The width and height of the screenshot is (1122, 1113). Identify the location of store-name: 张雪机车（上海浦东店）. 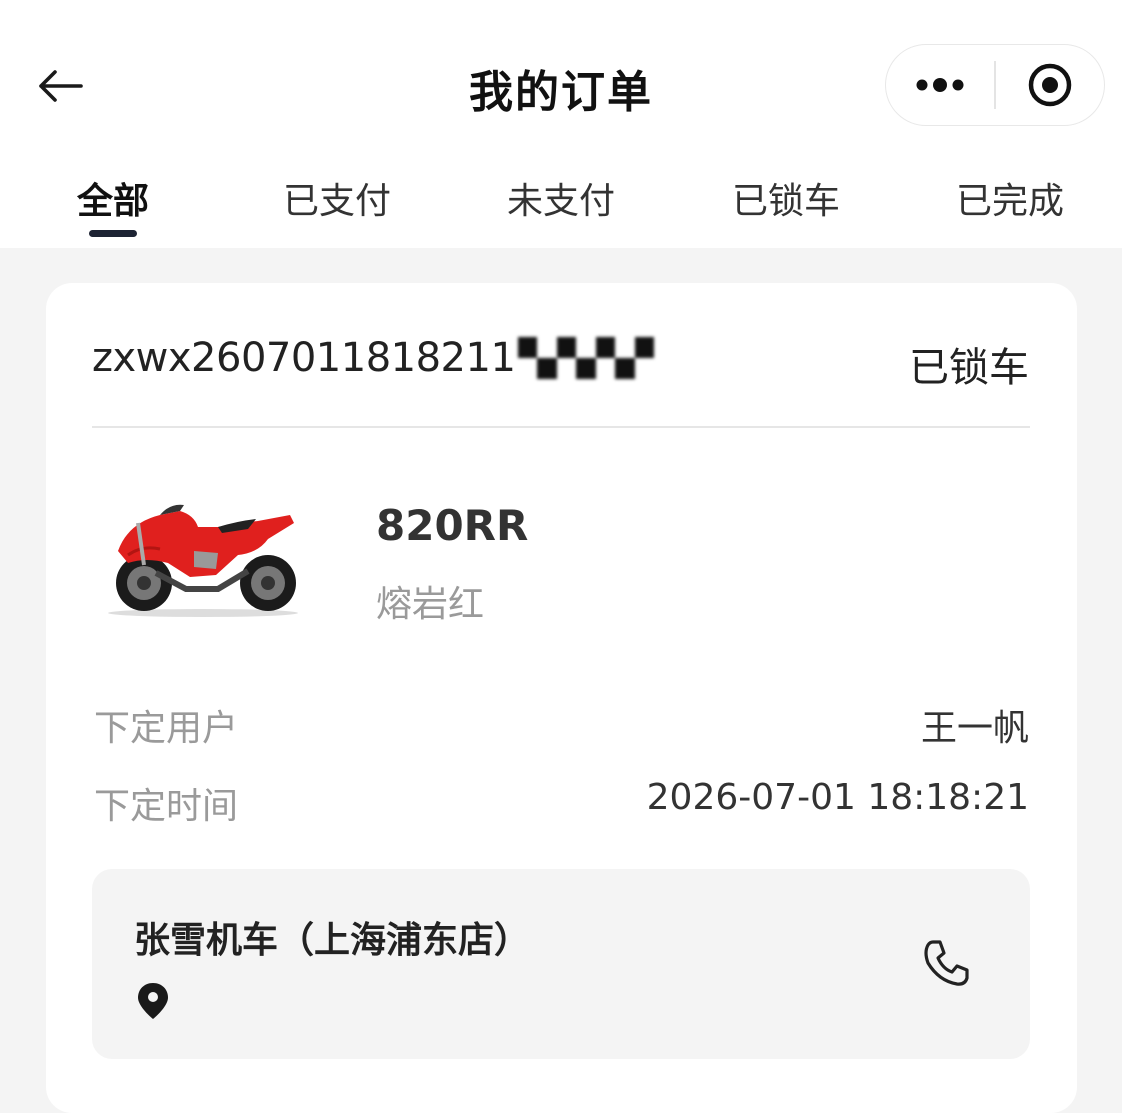
(332, 940).